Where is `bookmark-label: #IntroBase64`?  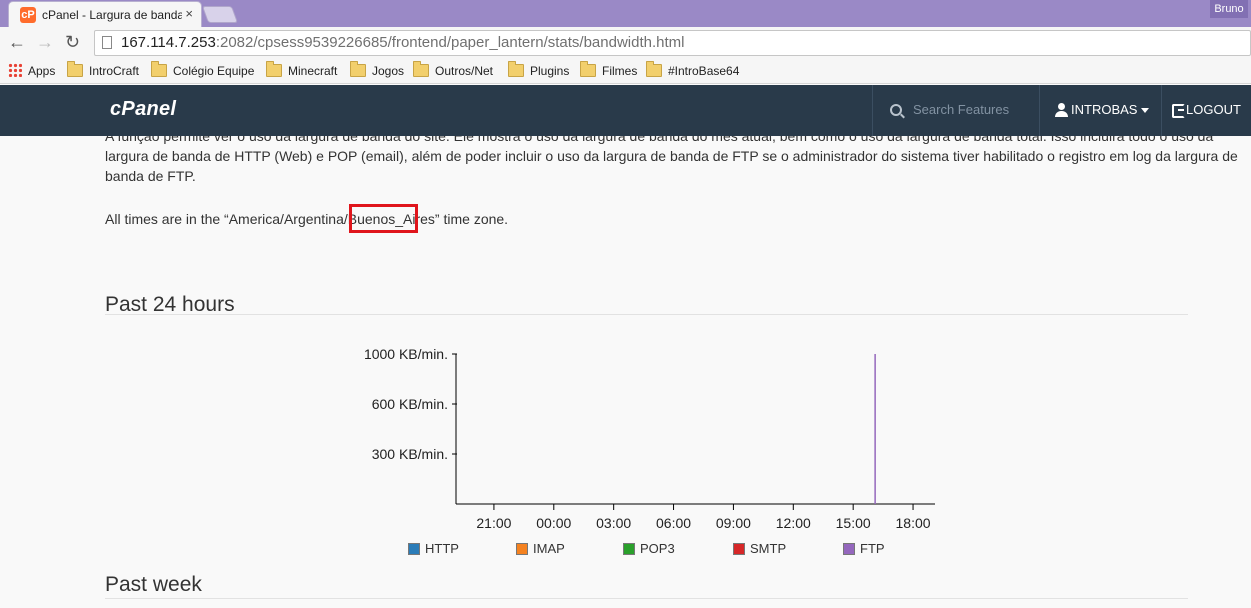 bookmark-label: #IntroBase64 is located at coordinates (704, 71).